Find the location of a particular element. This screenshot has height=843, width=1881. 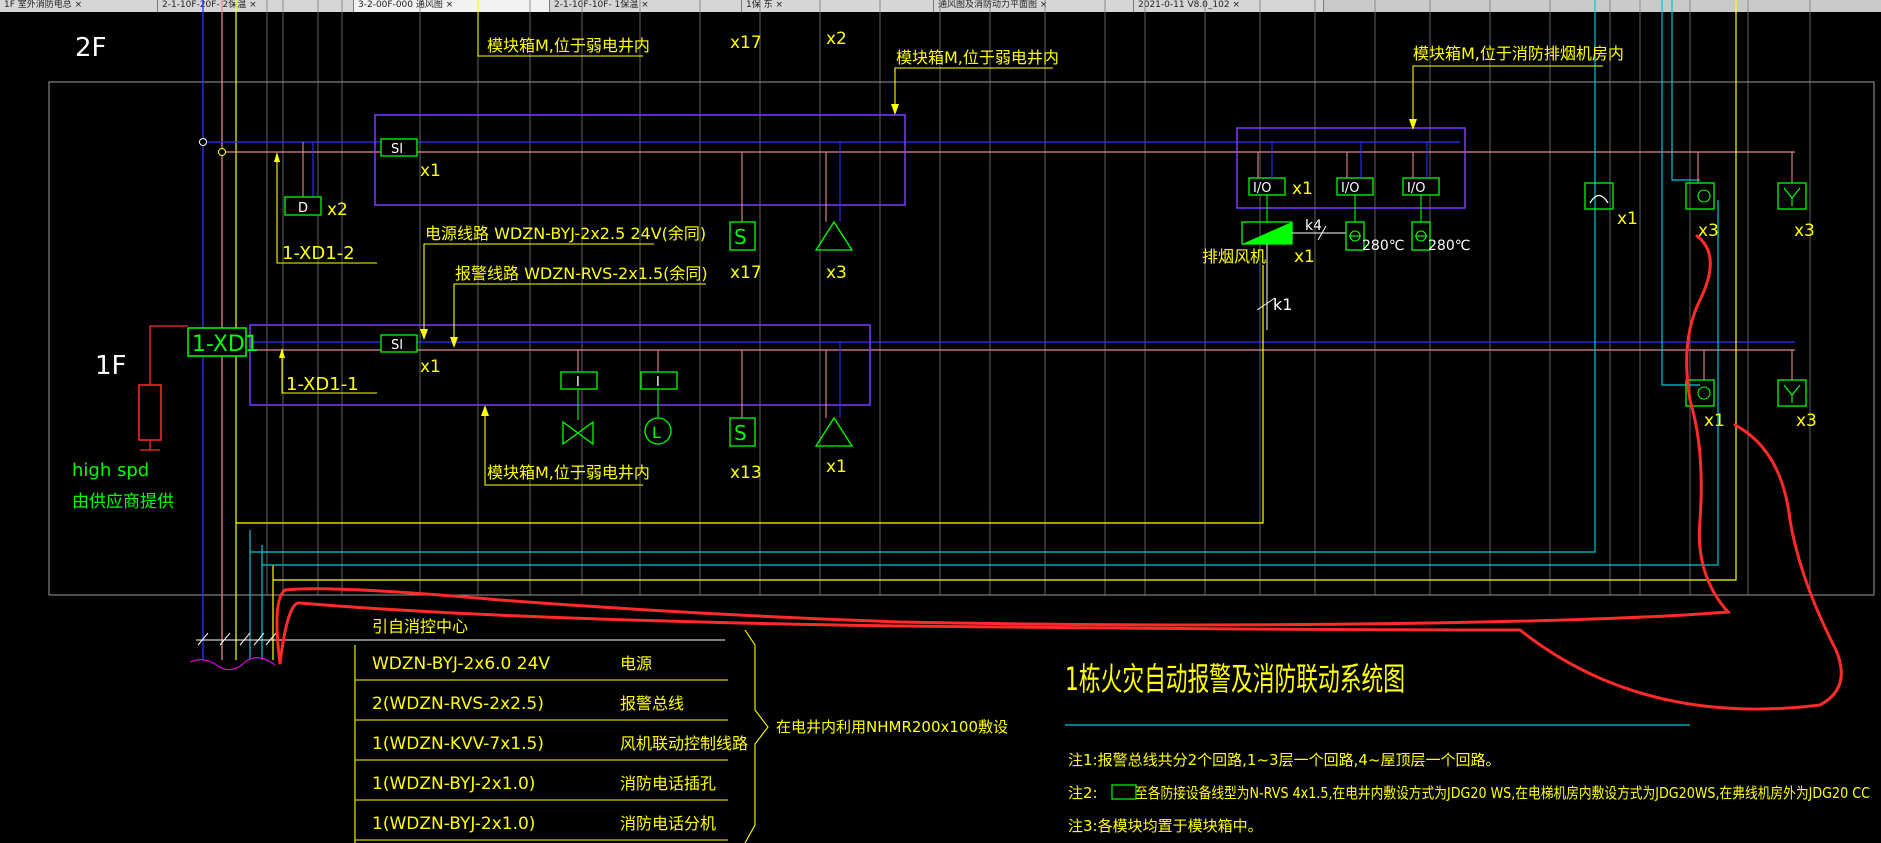

note-2-io-symbol is located at coordinates (1124, 792).